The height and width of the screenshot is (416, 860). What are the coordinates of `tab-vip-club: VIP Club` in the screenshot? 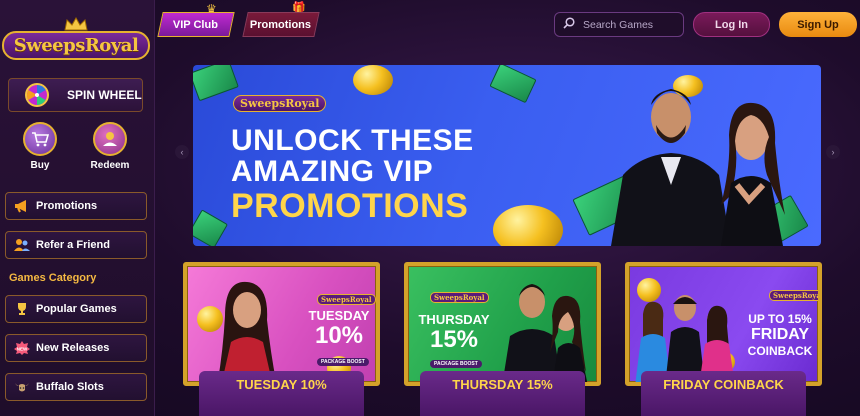 It's located at (196, 24).